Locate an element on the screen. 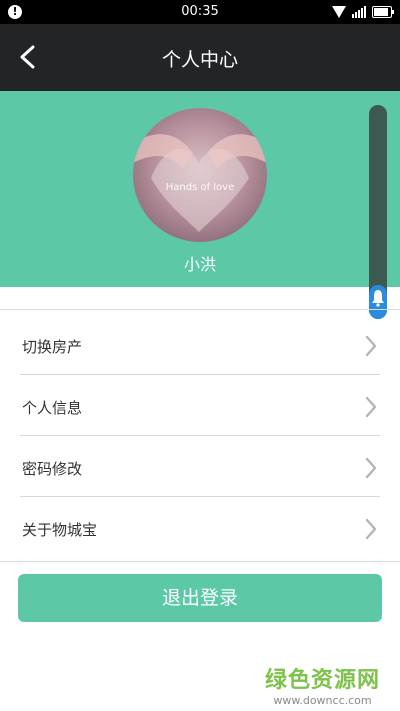  watermark-title: 绿色资源网 is located at coordinates (322, 680).